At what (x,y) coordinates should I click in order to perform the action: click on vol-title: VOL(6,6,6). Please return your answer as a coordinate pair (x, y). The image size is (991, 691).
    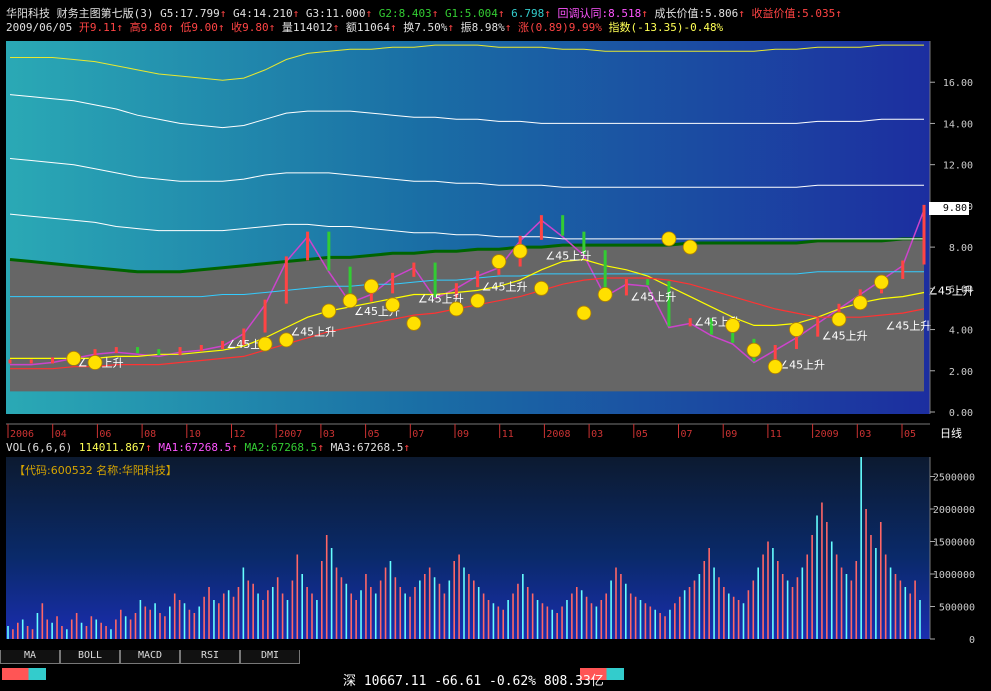
    Looking at the image, I should click on (39, 447).